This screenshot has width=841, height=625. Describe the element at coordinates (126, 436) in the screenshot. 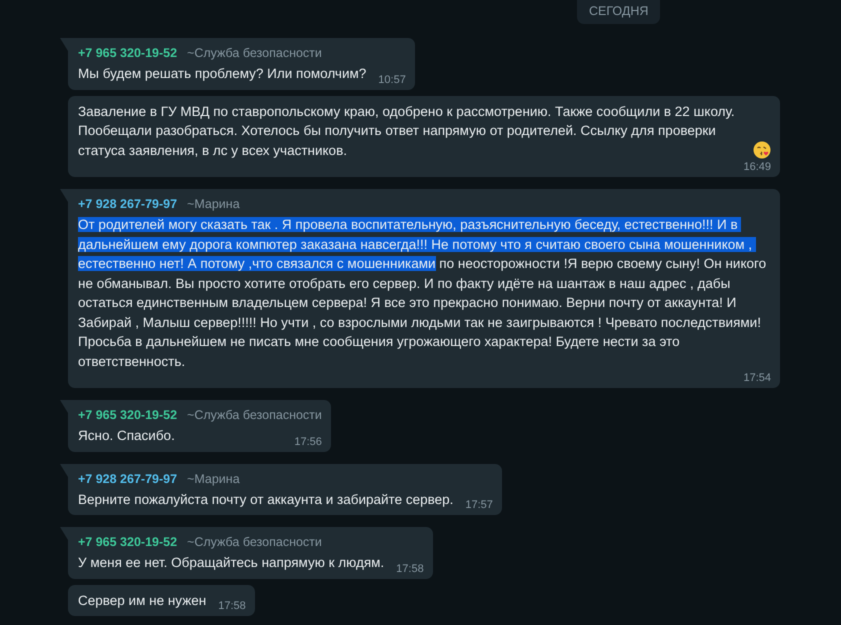

I see `message-text: Ясно. Спасибо.` at that location.